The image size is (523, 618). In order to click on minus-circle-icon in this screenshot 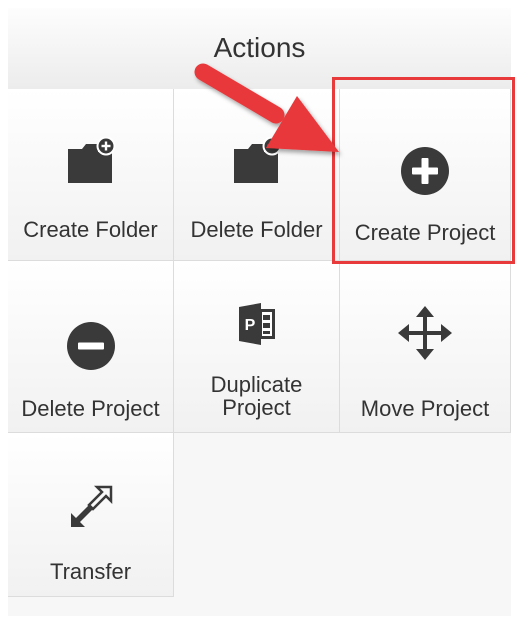, I will do `click(90, 346)`.